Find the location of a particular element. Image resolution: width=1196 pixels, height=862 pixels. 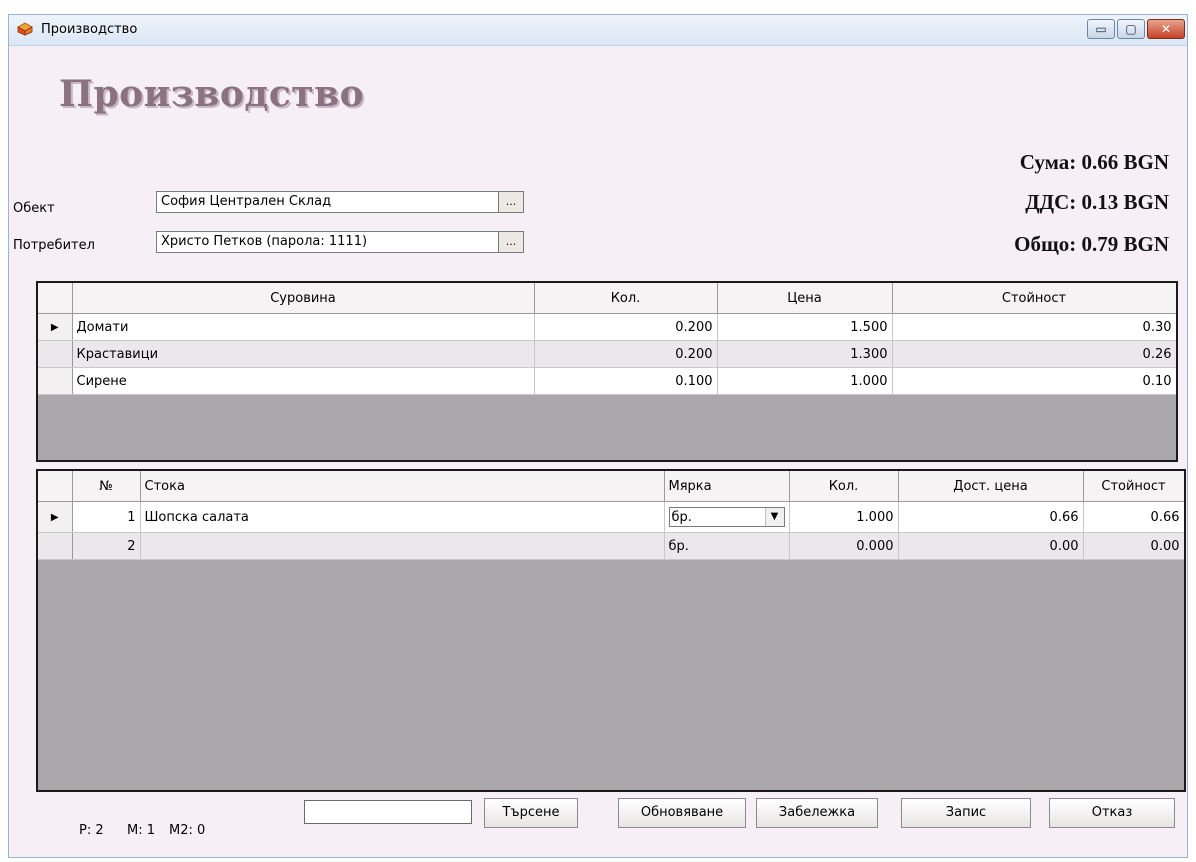

close-button: ✕ is located at coordinates (1166, 29).